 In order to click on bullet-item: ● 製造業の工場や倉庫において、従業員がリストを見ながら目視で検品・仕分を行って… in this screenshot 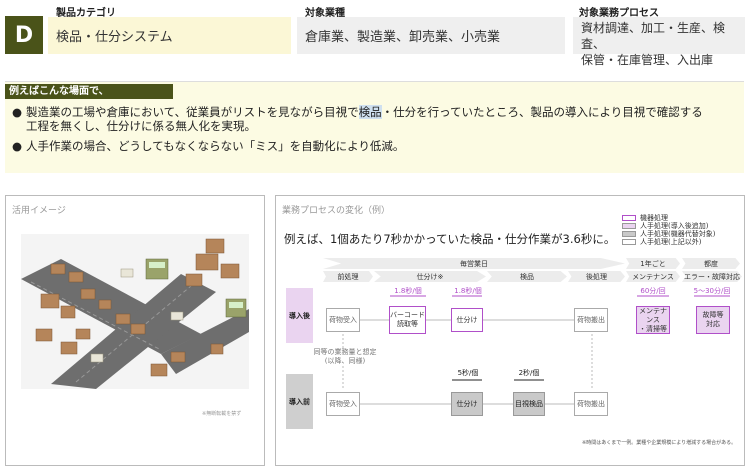, I will do `click(377, 119)`.